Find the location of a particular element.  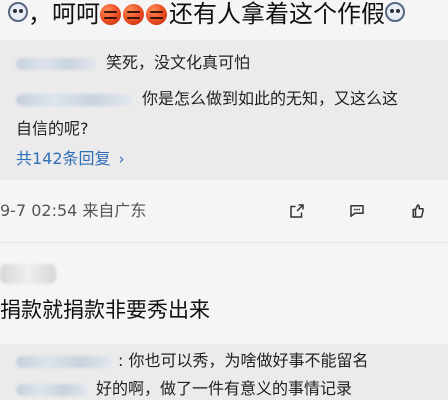

reply-text-3: 自信的呢? is located at coordinates (52, 128).